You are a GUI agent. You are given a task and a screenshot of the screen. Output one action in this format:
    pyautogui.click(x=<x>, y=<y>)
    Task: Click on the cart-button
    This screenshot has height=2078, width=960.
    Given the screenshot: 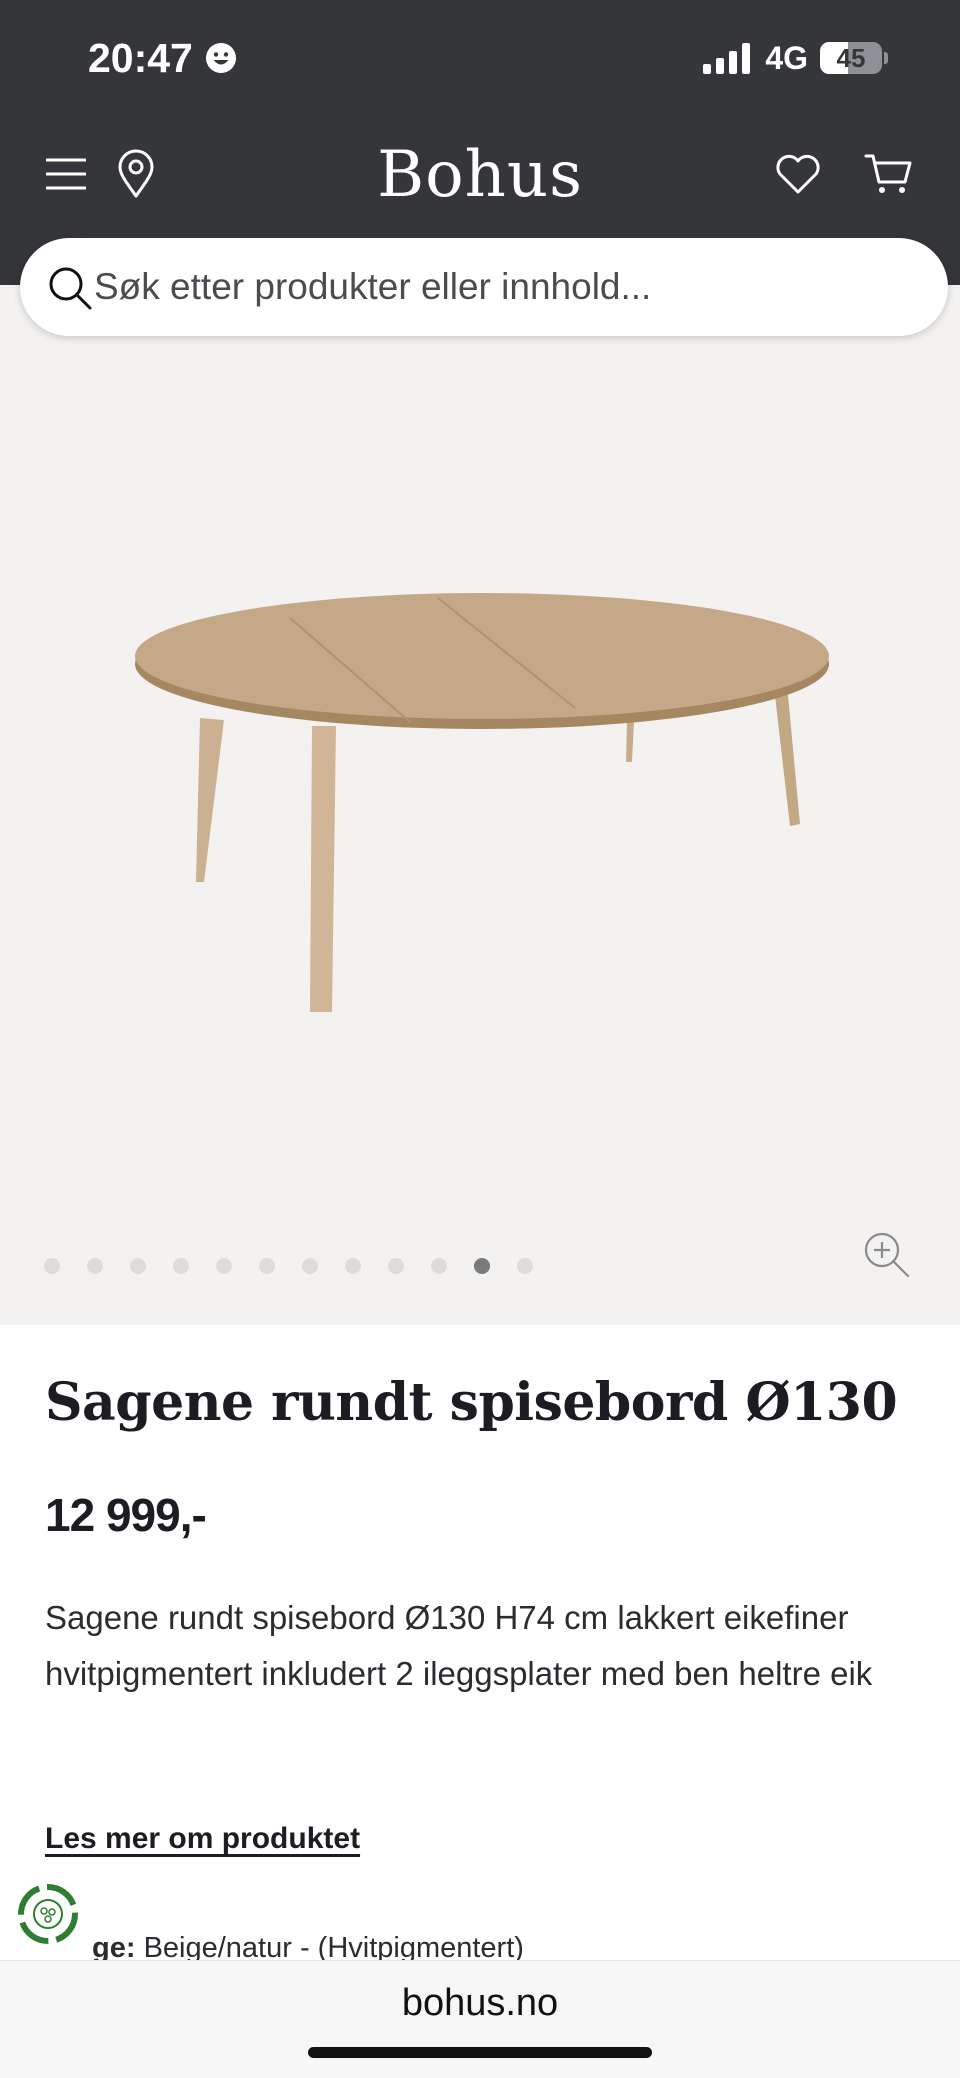 What is the action you would take?
    pyautogui.click(x=888, y=174)
    